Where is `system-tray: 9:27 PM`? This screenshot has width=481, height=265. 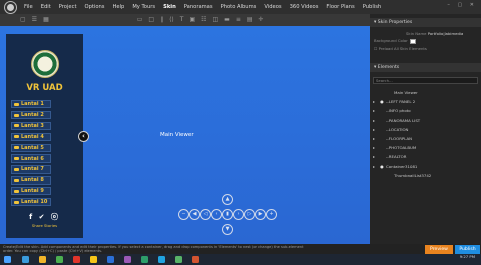 system-tray: 9:27 PM is located at coordinates (467, 257).